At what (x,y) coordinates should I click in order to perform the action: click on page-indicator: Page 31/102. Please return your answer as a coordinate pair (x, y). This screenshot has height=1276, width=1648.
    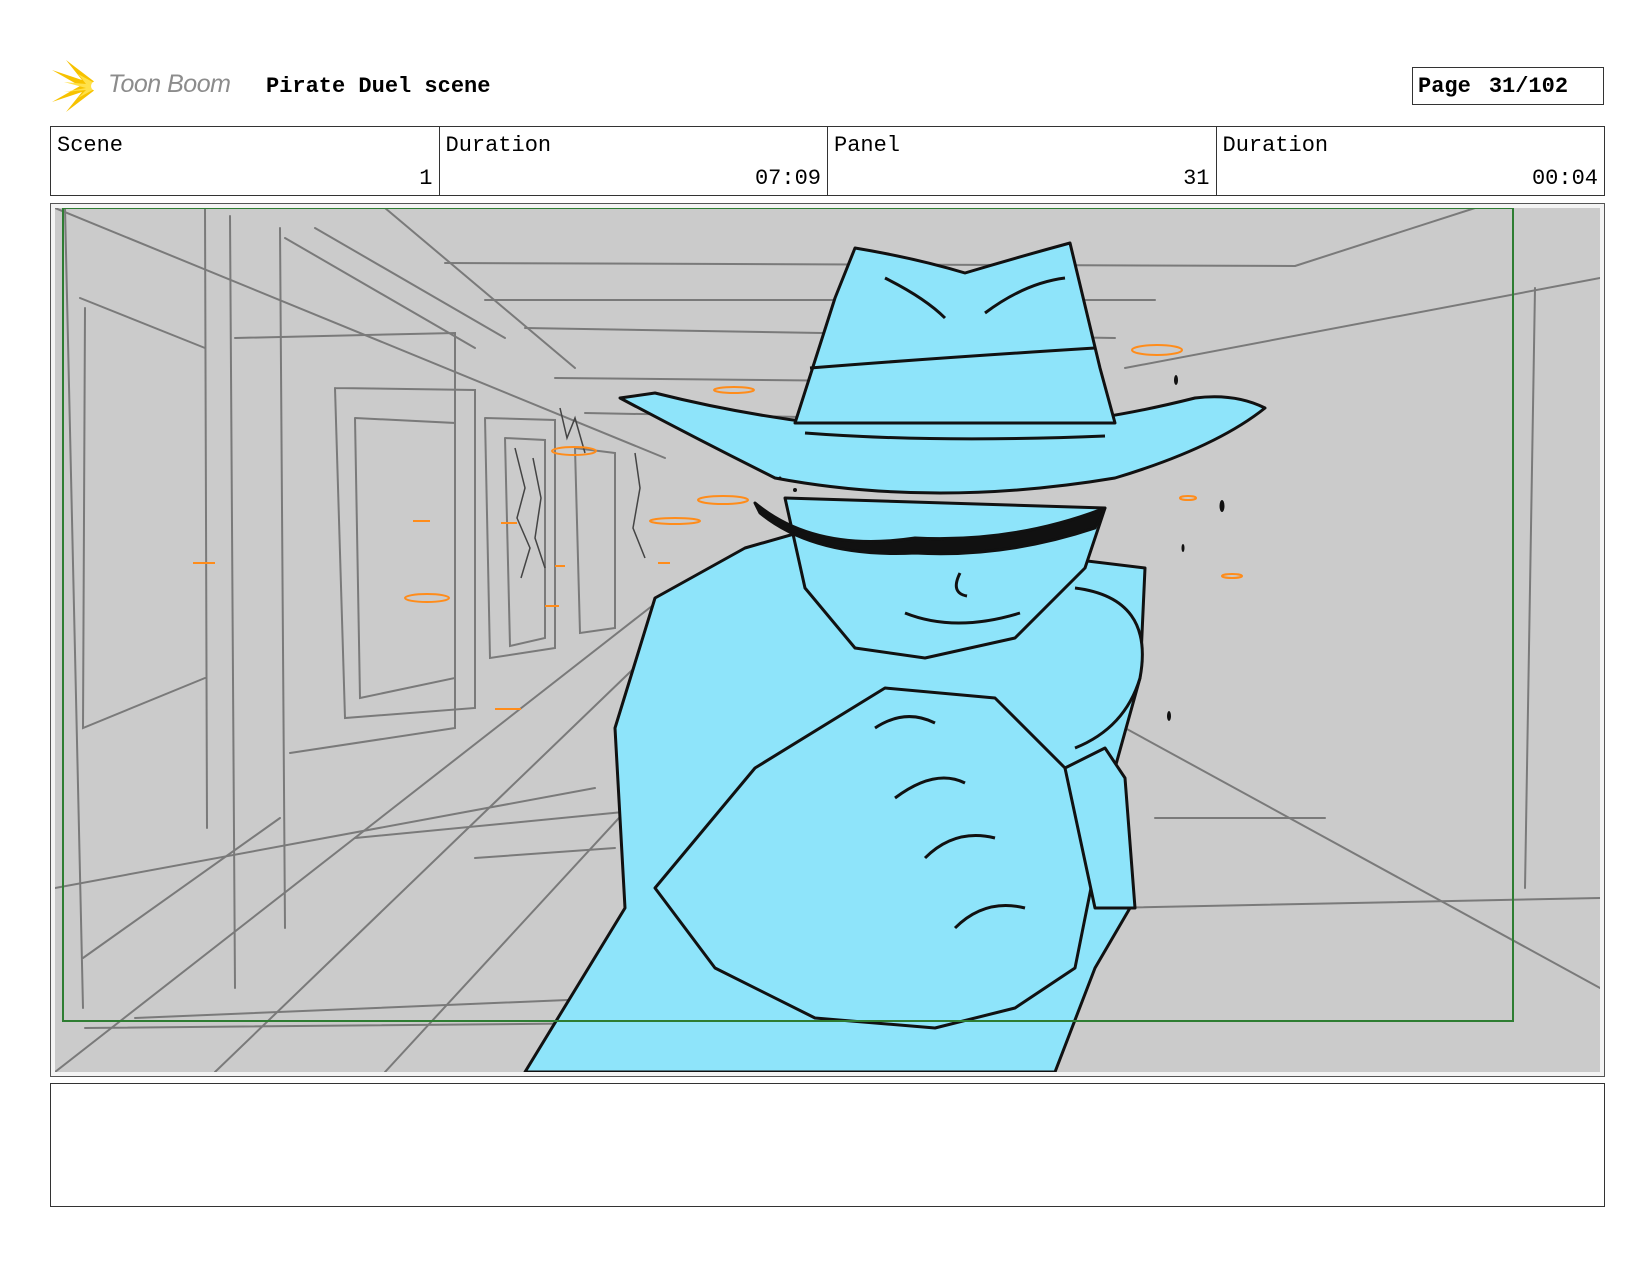
    Looking at the image, I should click on (1508, 86).